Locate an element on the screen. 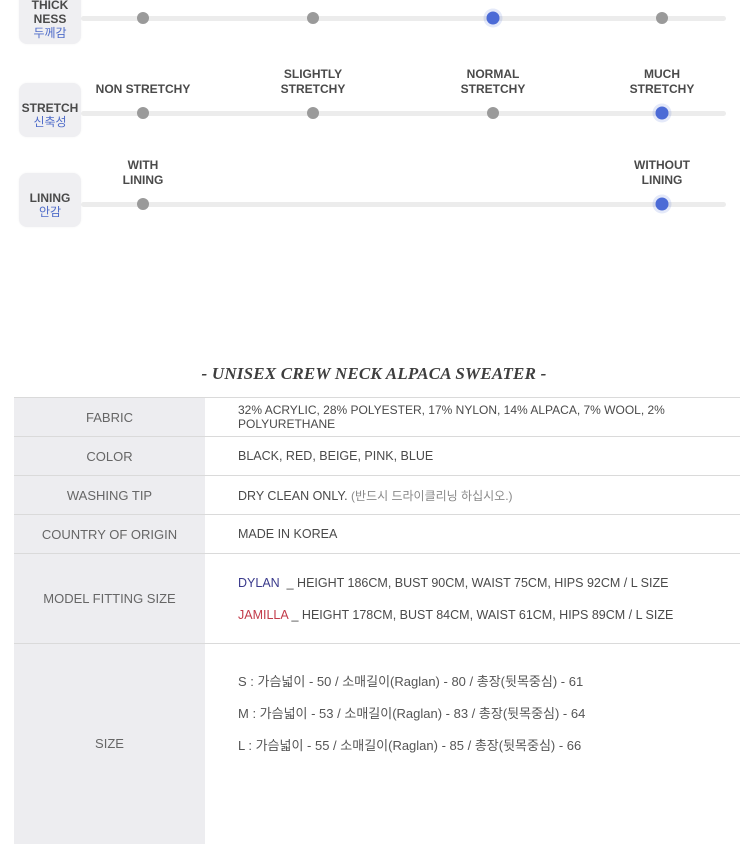 The width and height of the screenshot is (748, 844). spec-key: COUNTRY OF ORIGIN is located at coordinates (109, 534).